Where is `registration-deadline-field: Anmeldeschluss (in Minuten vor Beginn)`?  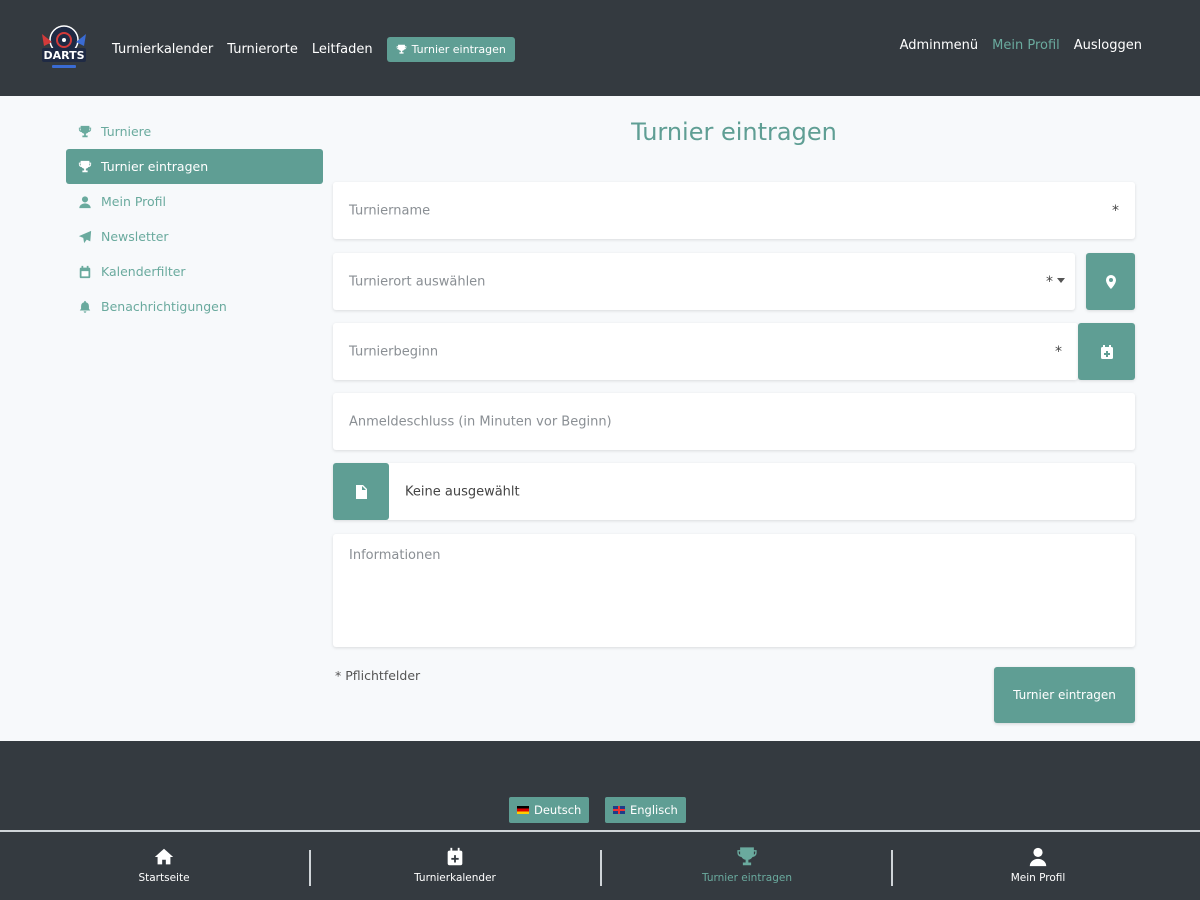
registration-deadline-field: Anmeldeschluss (in Minuten vor Beginn) is located at coordinates (734, 421).